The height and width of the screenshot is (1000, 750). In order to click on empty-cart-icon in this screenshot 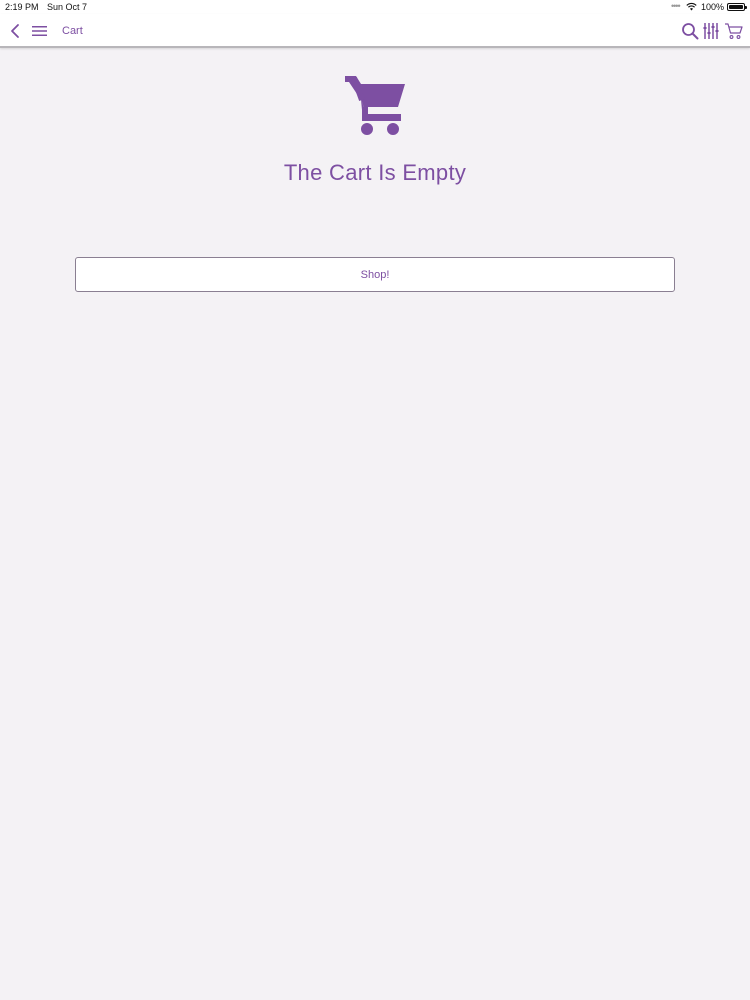, I will do `click(375, 105)`.